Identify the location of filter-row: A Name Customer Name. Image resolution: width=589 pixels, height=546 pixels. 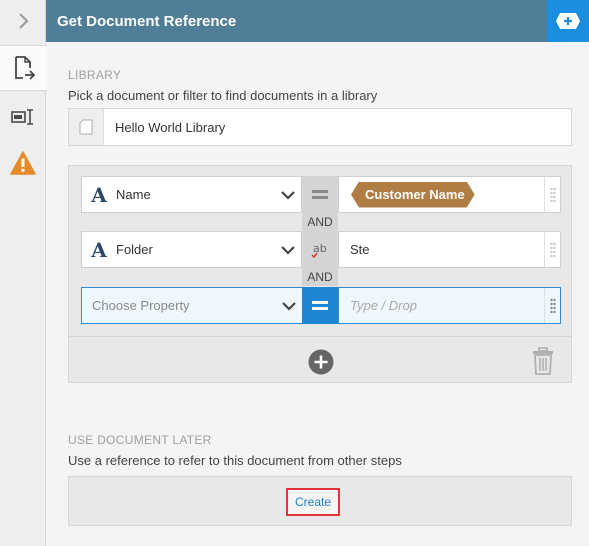
(321, 194).